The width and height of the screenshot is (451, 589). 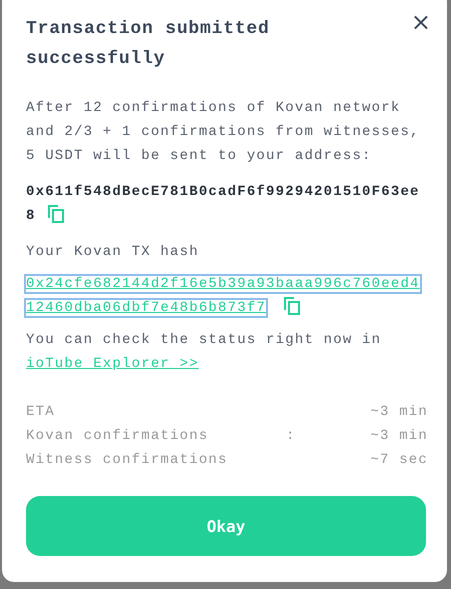 What do you see at coordinates (223, 284) in the screenshot?
I see `hash-link: 0x24cfe682144d2f16e5b39a93baaa996c760eed4` at bounding box center [223, 284].